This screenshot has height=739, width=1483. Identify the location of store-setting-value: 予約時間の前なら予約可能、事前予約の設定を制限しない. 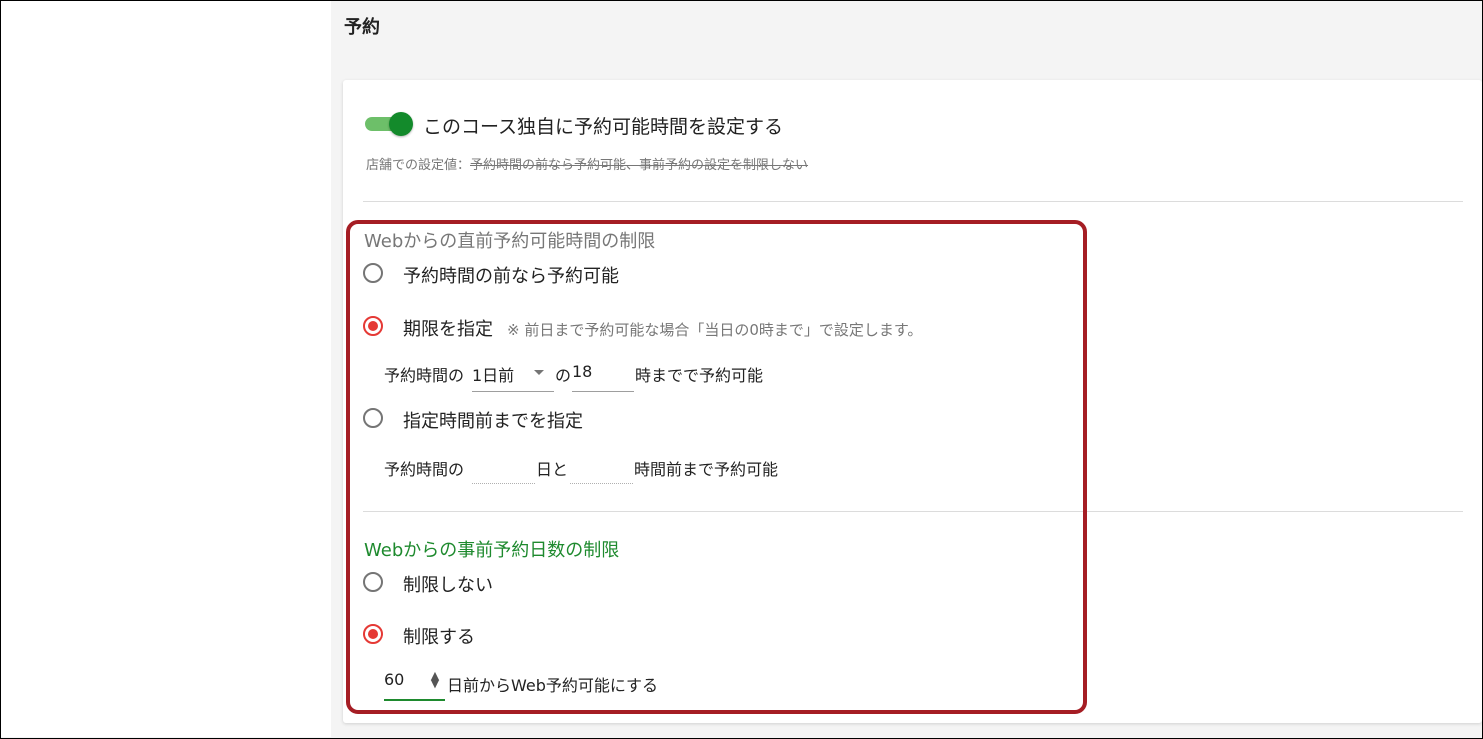
(639, 165).